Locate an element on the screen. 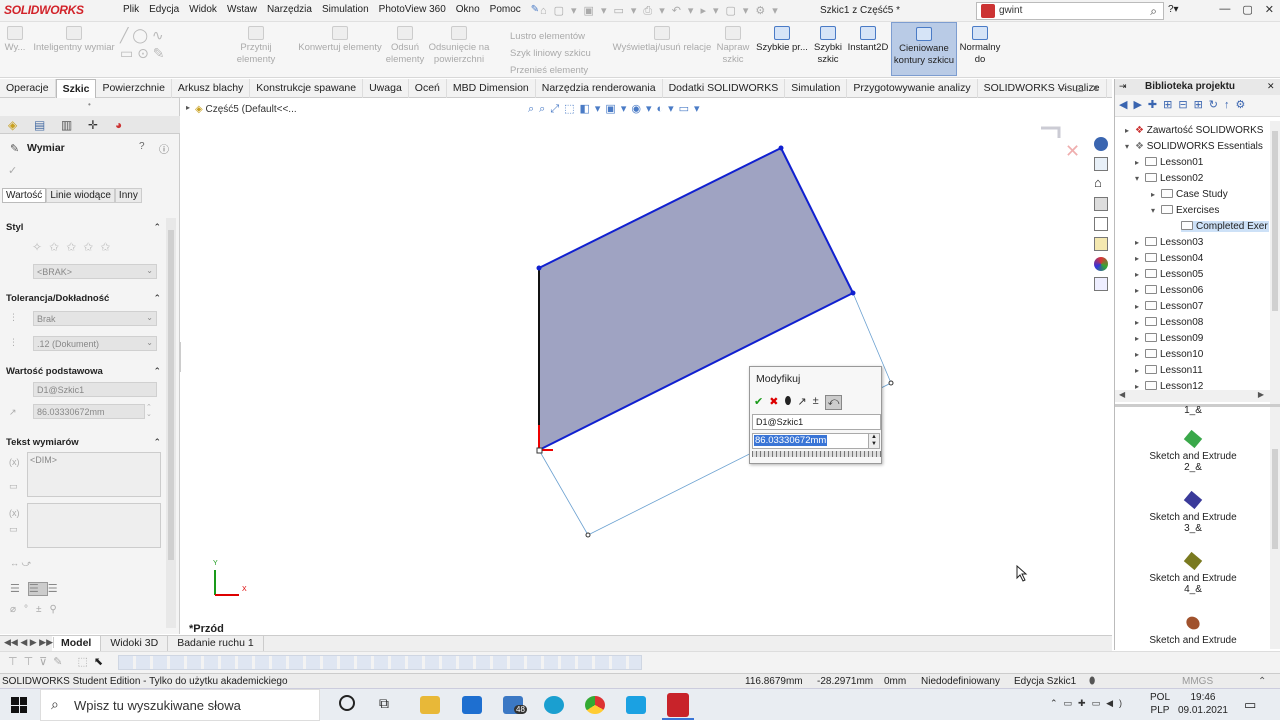 This screenshot has width=1280, height=721. tab-narzedzia-renderowania: Narzędzia renderowania is located at coordinates (599, 88).